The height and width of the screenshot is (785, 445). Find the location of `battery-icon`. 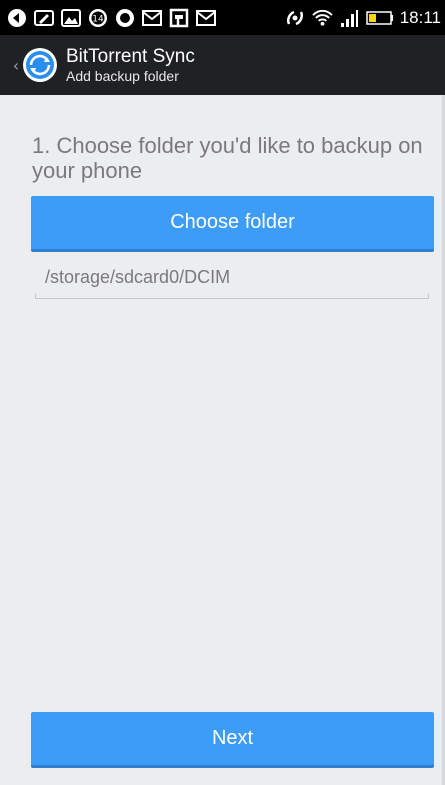

battery-icon is located at coordinates (379, 17).